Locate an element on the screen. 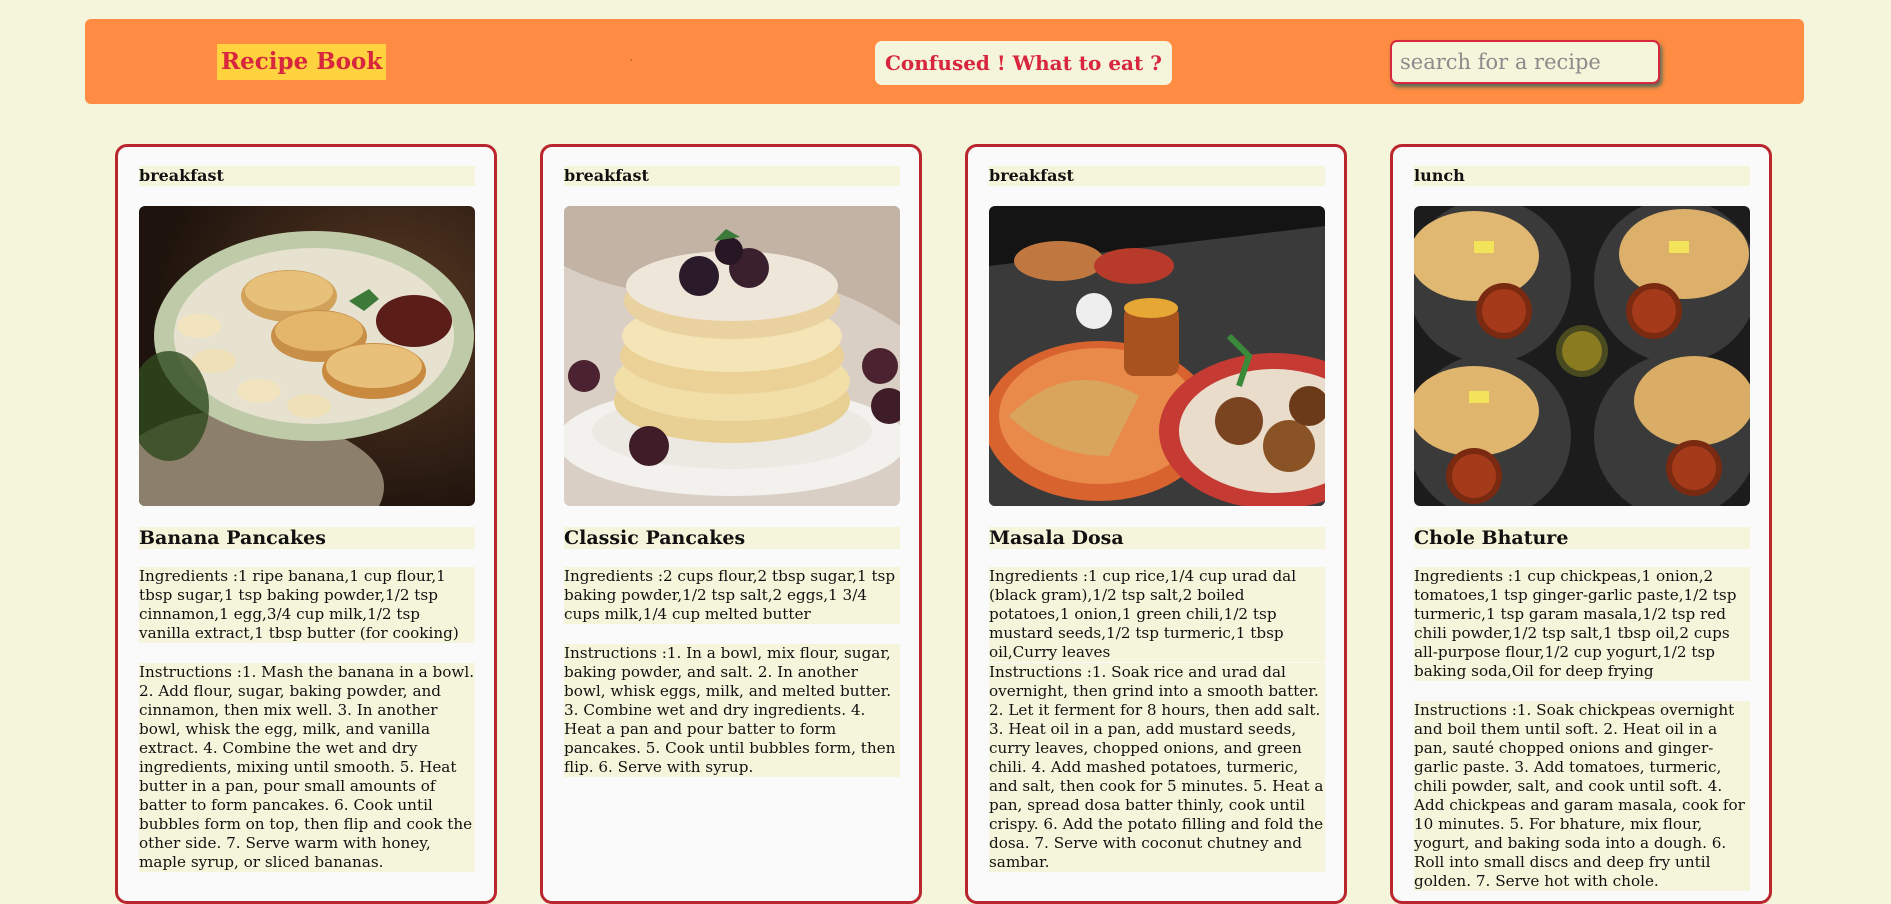 This screenshot has height=904, width=1891. recipe-title: Banana Pancakes is located at coordinates (307, 538).